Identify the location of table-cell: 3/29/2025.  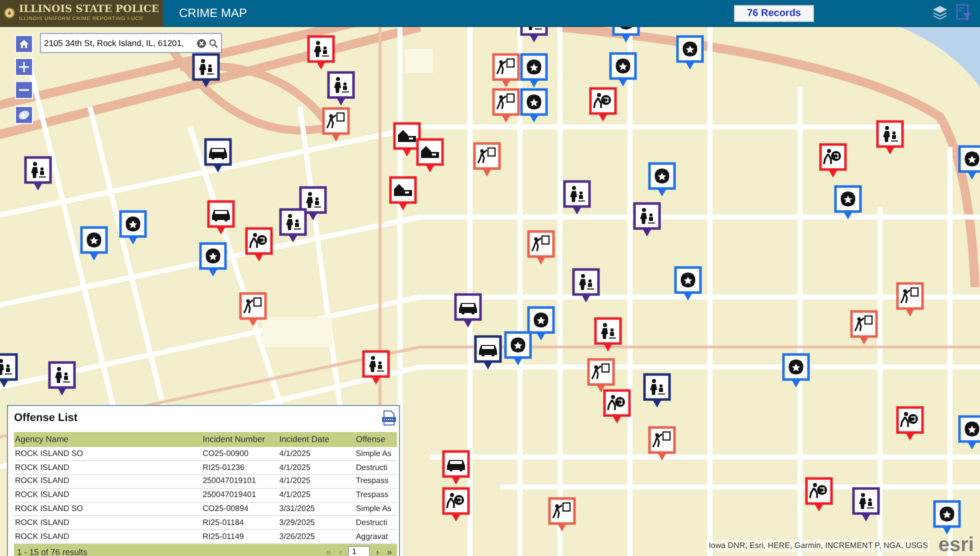
(316, 523).